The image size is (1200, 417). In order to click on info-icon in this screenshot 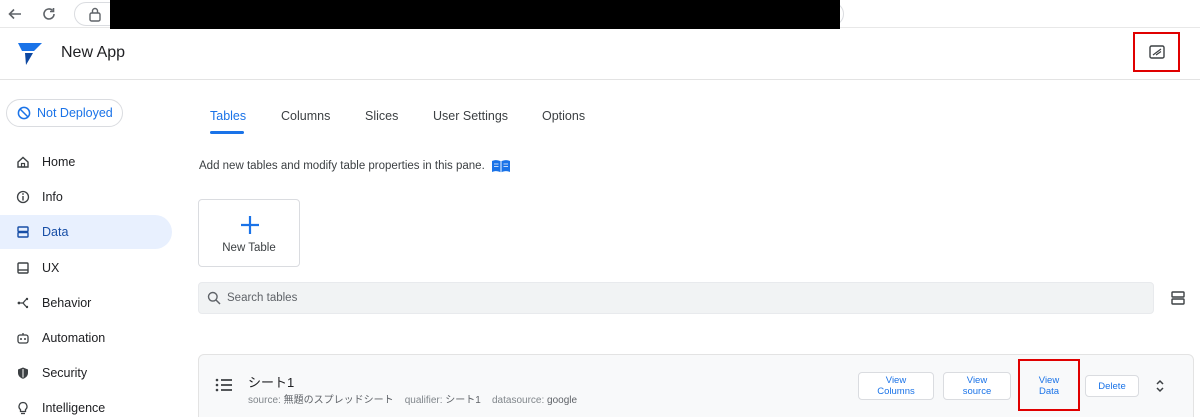, I will do `click(23, 197)`.